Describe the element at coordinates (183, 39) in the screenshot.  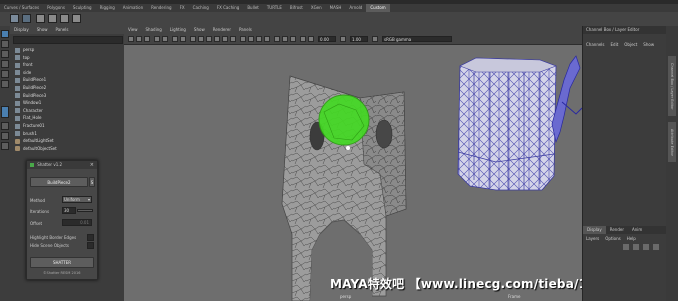
I see `resolution-gate-icon` at that location.